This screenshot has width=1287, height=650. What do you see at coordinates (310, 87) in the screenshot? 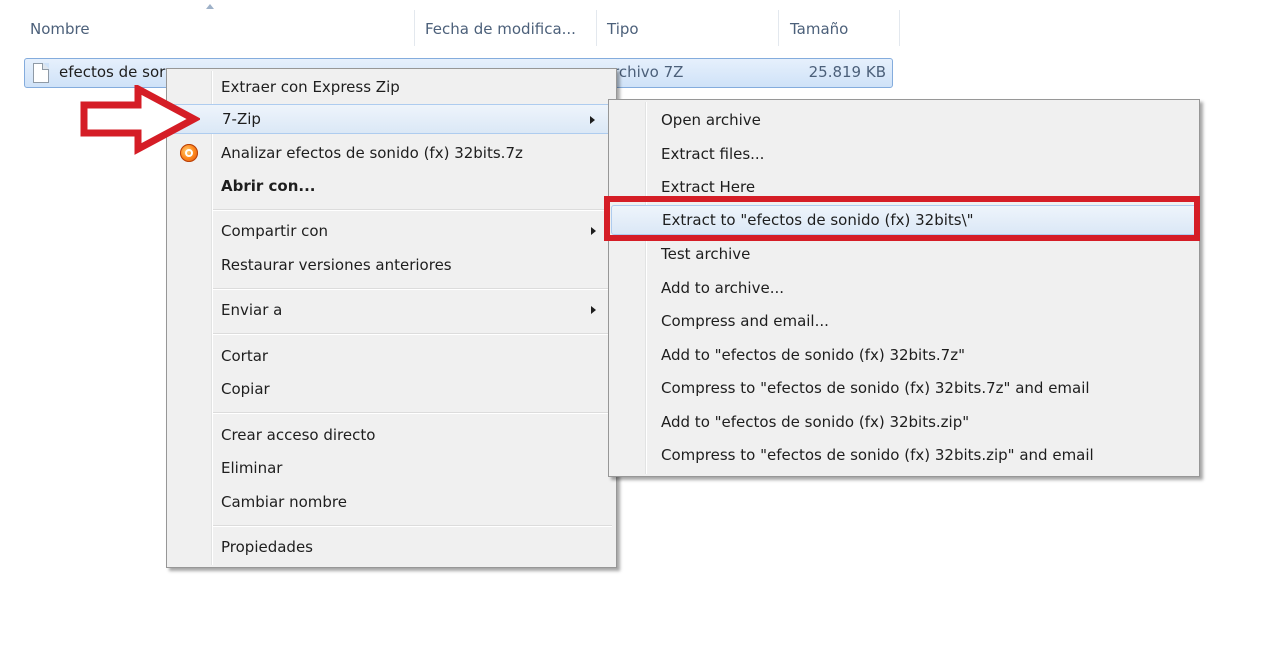
I see `menu-item-label: Extraer con Express Zip` at bounding box center [310, 87].